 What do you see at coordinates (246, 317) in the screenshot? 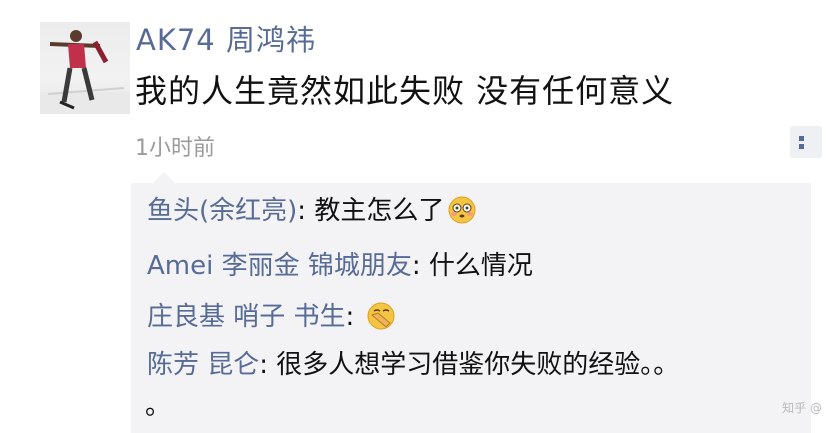
I see `commenter-name: 庄良基 哨子 书生` at bounding box center [246, 317].